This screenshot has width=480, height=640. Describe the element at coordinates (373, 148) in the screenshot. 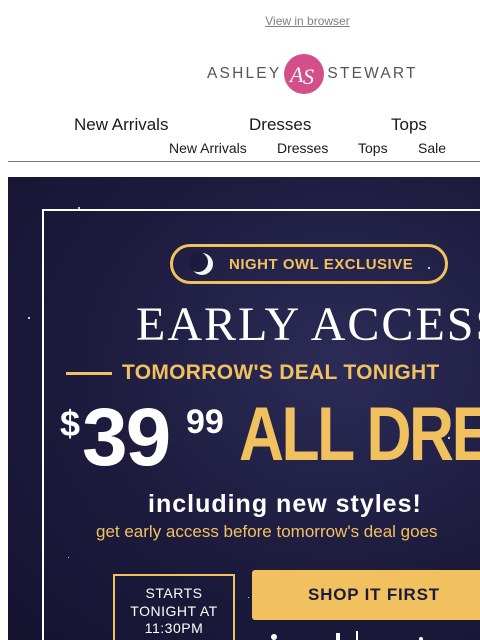

I see `nav-secondary-tops: Tops` at that location.